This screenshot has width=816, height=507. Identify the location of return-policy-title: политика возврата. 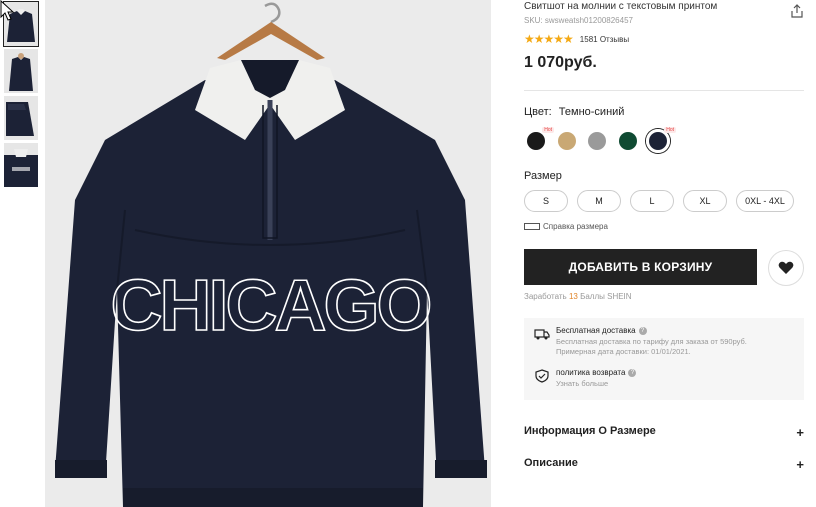
(591, 372).